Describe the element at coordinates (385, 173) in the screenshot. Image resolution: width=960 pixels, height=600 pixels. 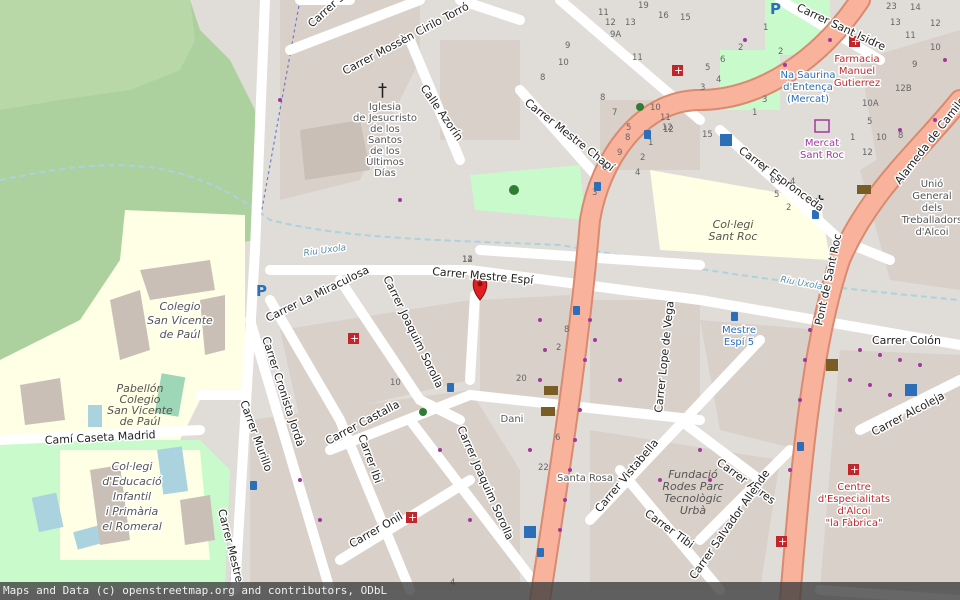
I see `svg-text: Días` at that location.